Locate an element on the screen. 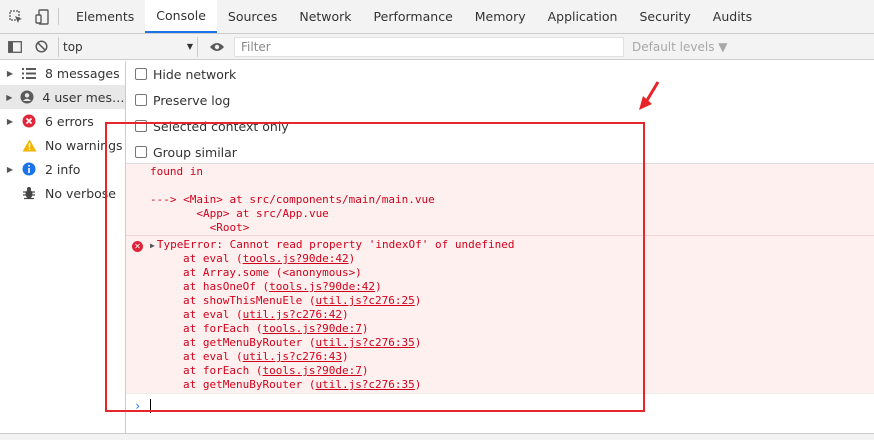  source-link: util.js?c276:25 is located at coordinates (364, 300).